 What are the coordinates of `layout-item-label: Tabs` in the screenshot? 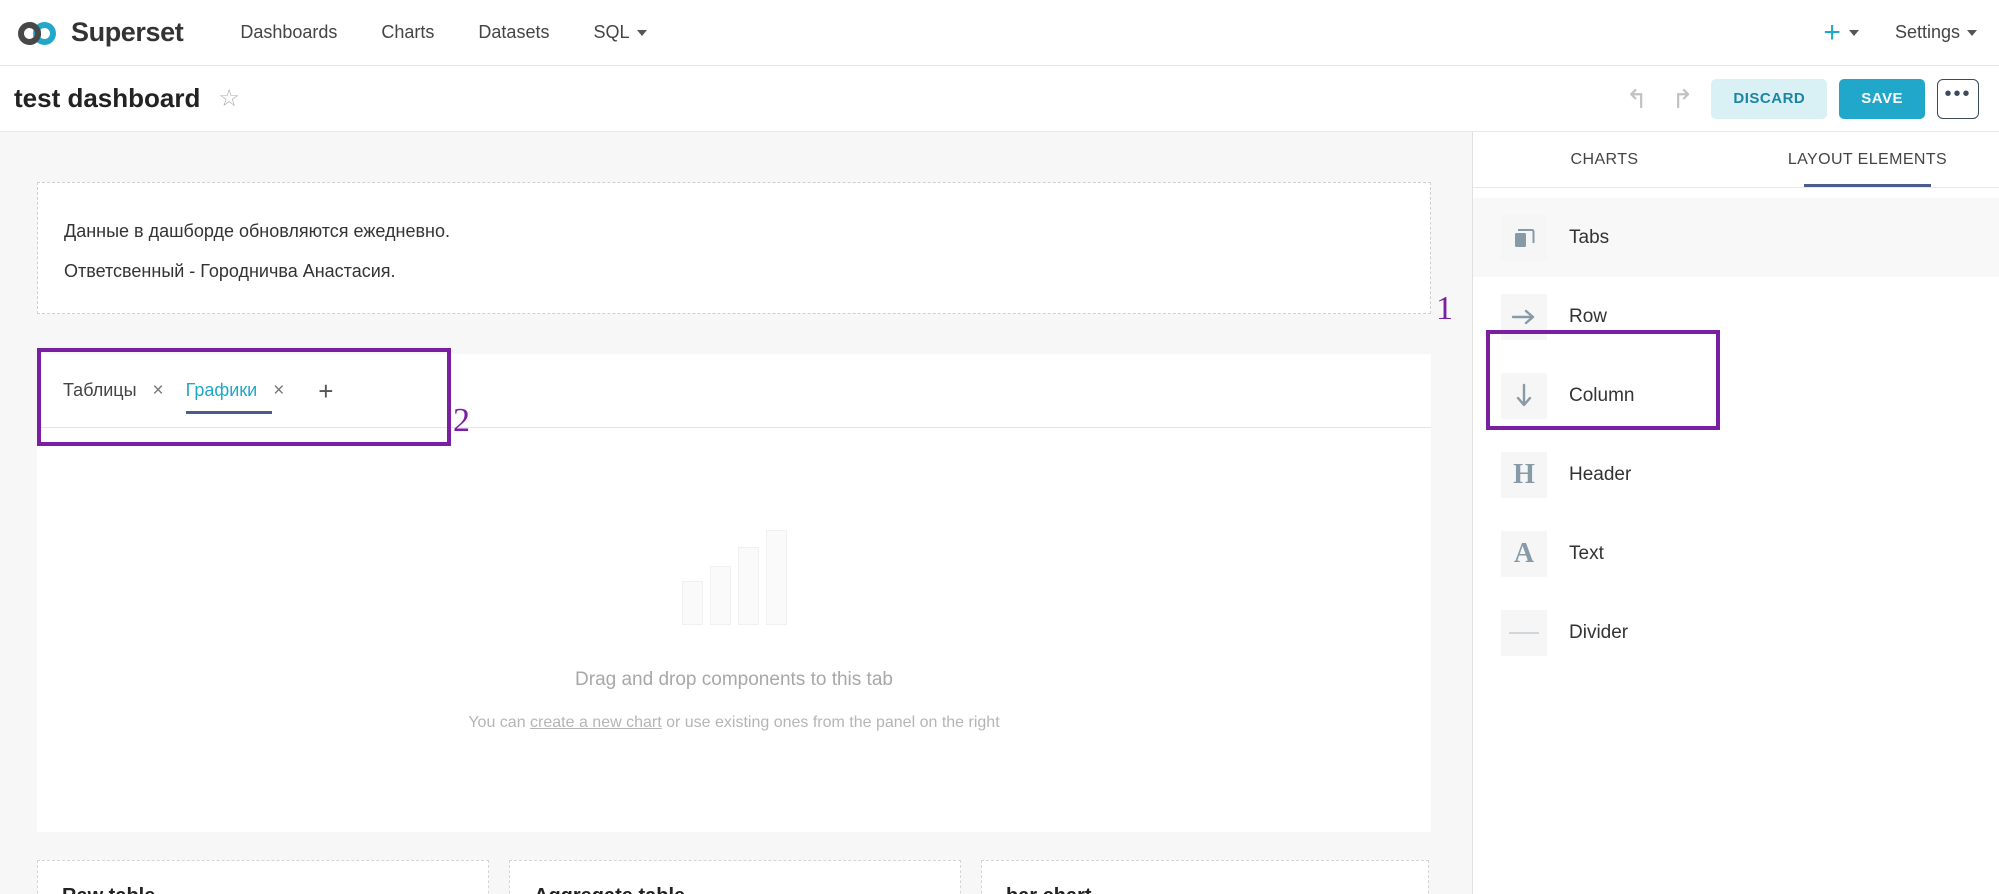 It's located at (1589, 237).